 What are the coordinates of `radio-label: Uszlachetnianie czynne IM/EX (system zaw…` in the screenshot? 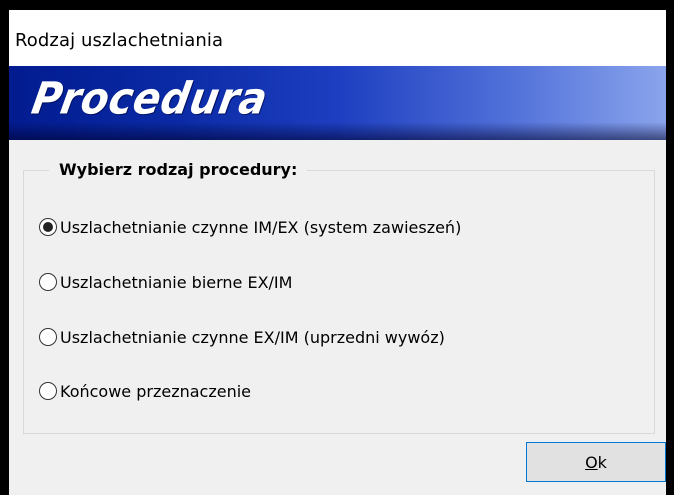 It's located at (261, 227).